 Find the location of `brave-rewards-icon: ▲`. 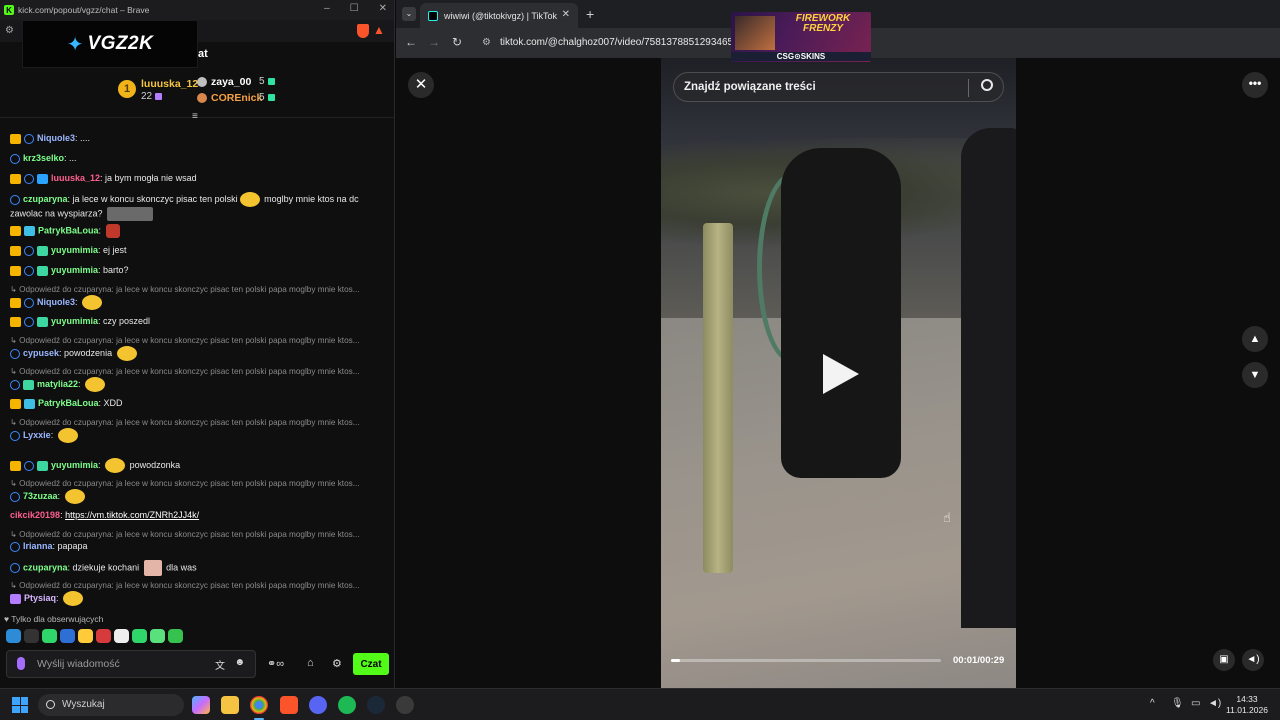

brave-rewards-icon: ▲ is located at coordinates (380, 30).